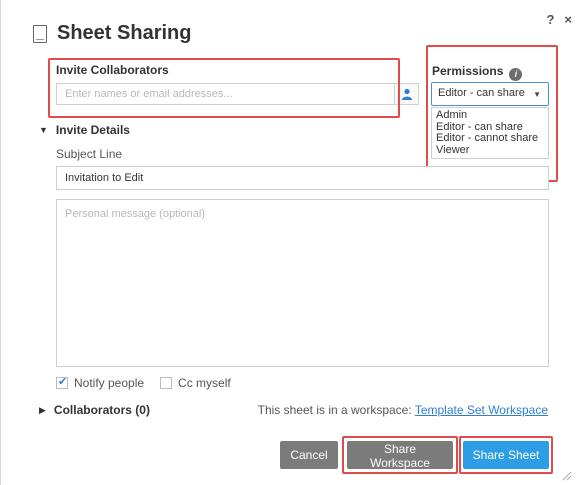 Image resolution: width=578 pixels, height=485 pixels. I want to click on invite-details-toggle: ▼ Invite Details, so click(84, 130).